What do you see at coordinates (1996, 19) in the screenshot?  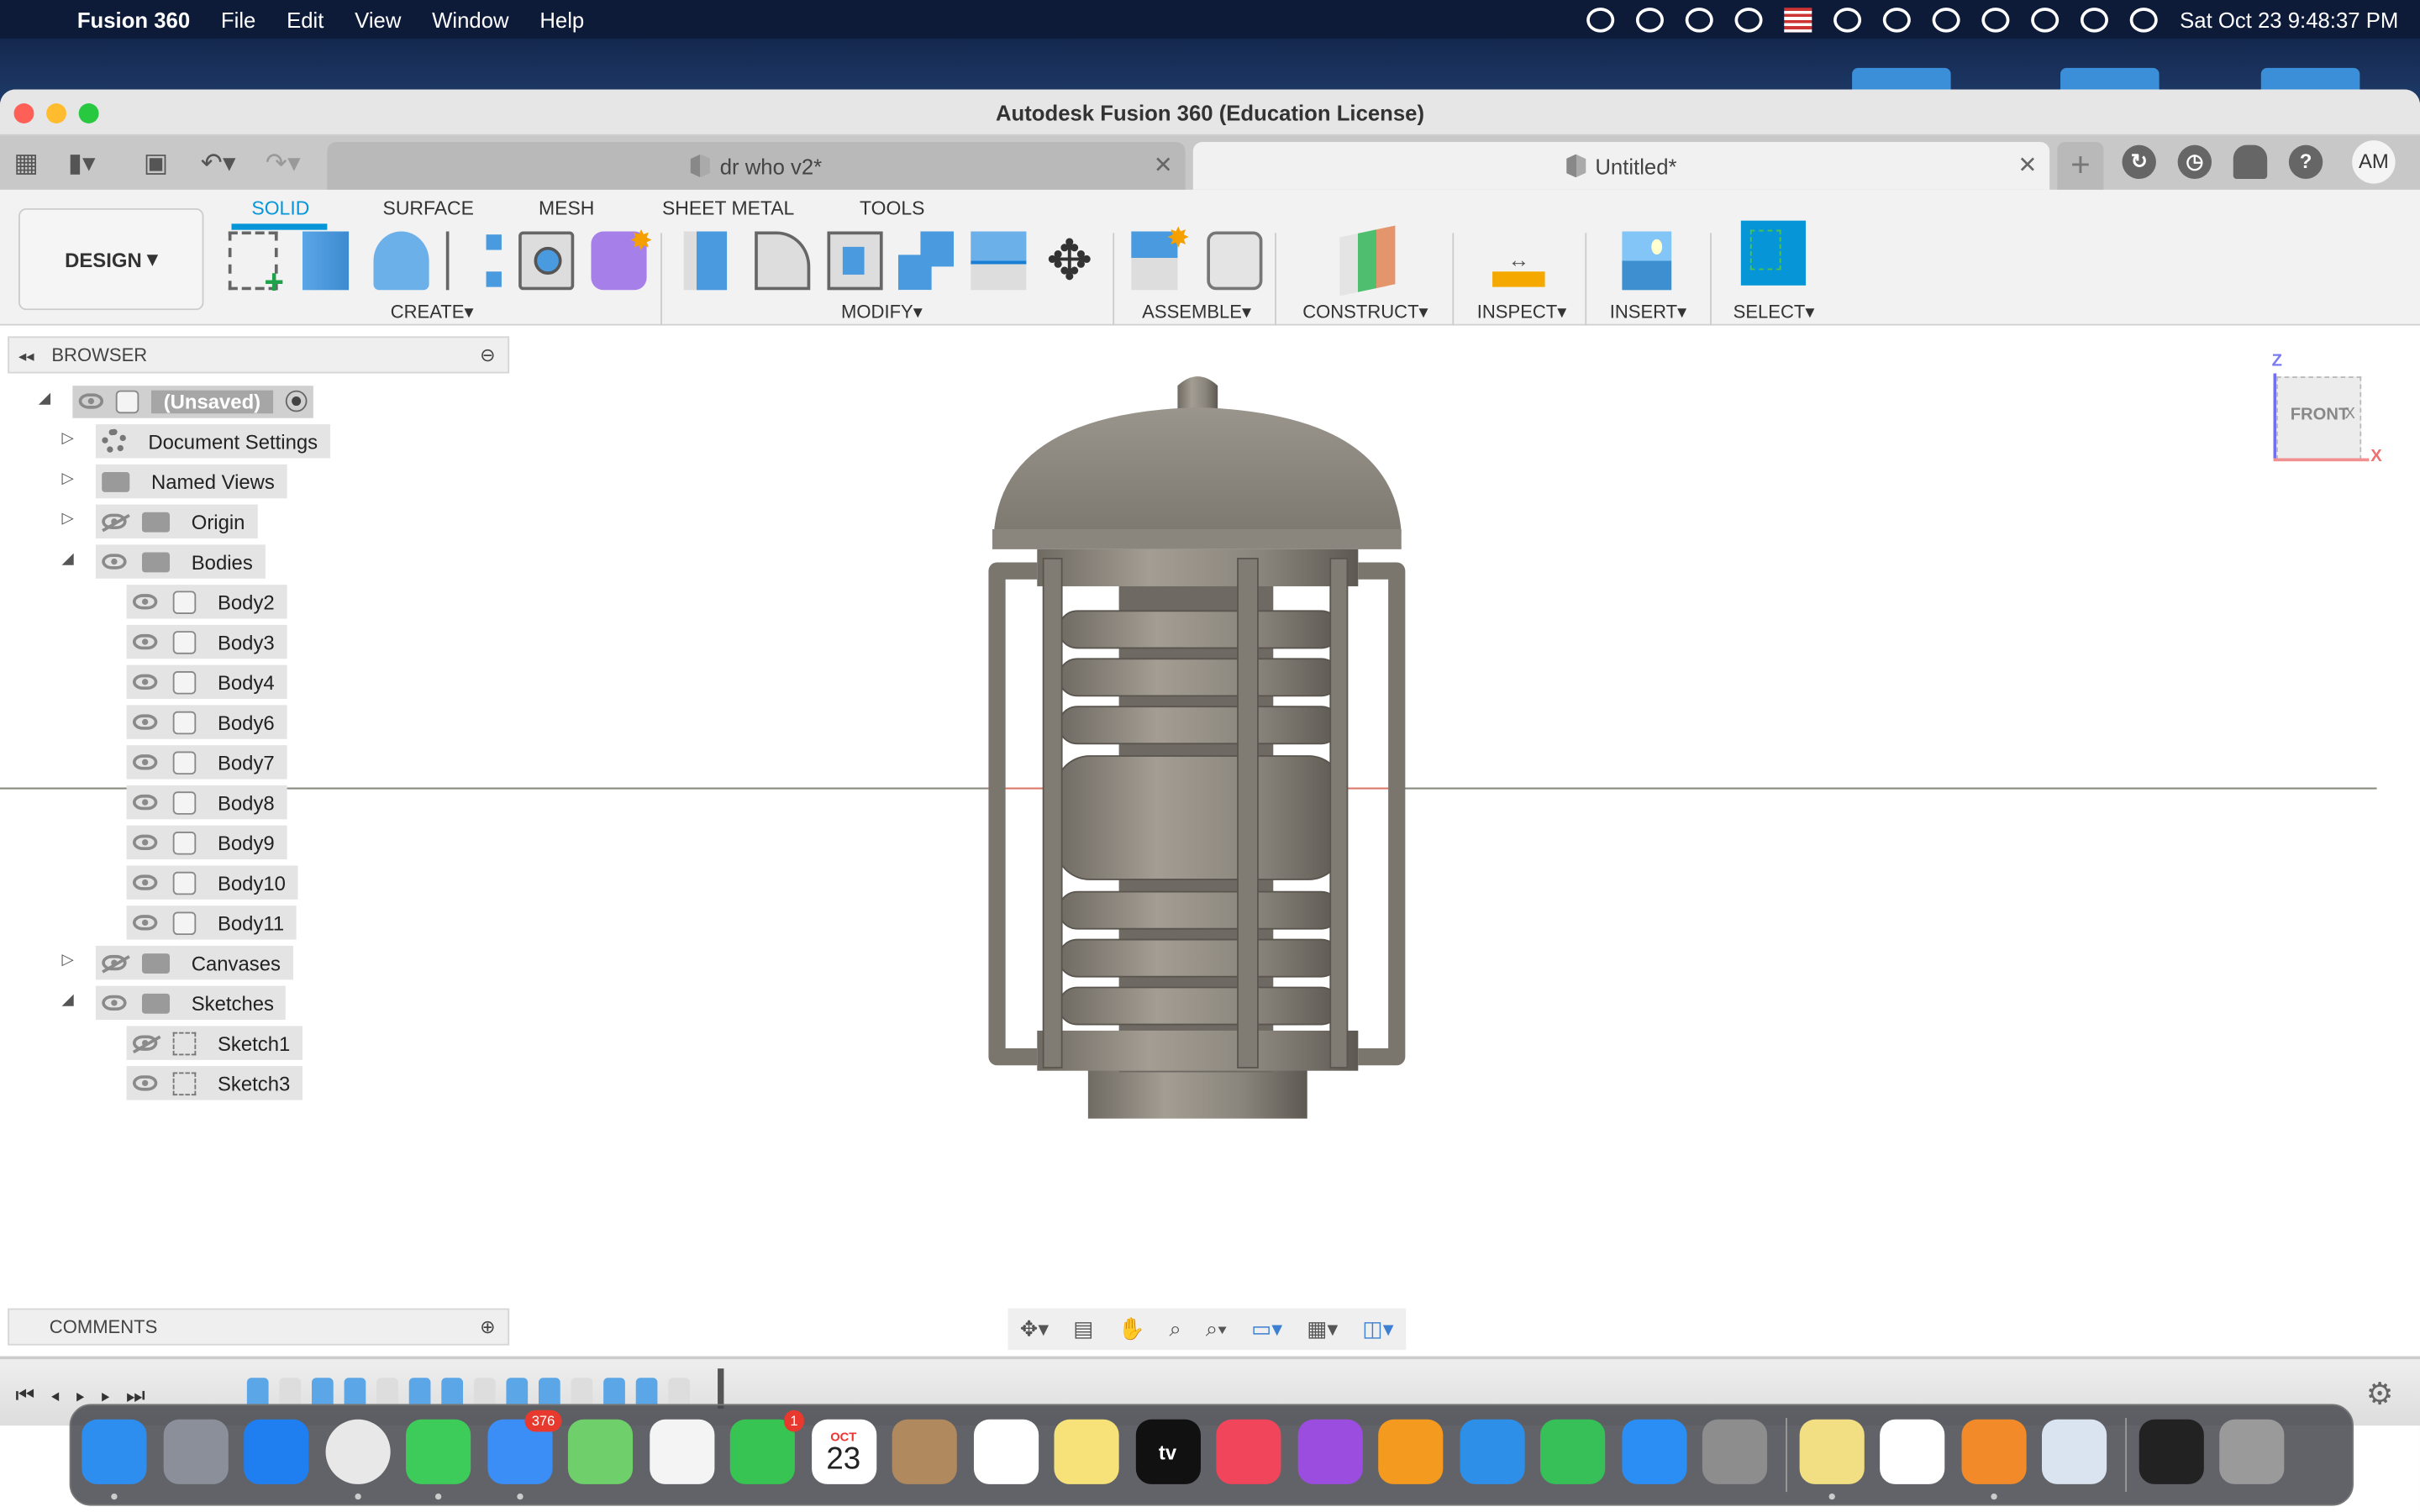 I see `time-machine-icon` at bounding box center [1996, 19].